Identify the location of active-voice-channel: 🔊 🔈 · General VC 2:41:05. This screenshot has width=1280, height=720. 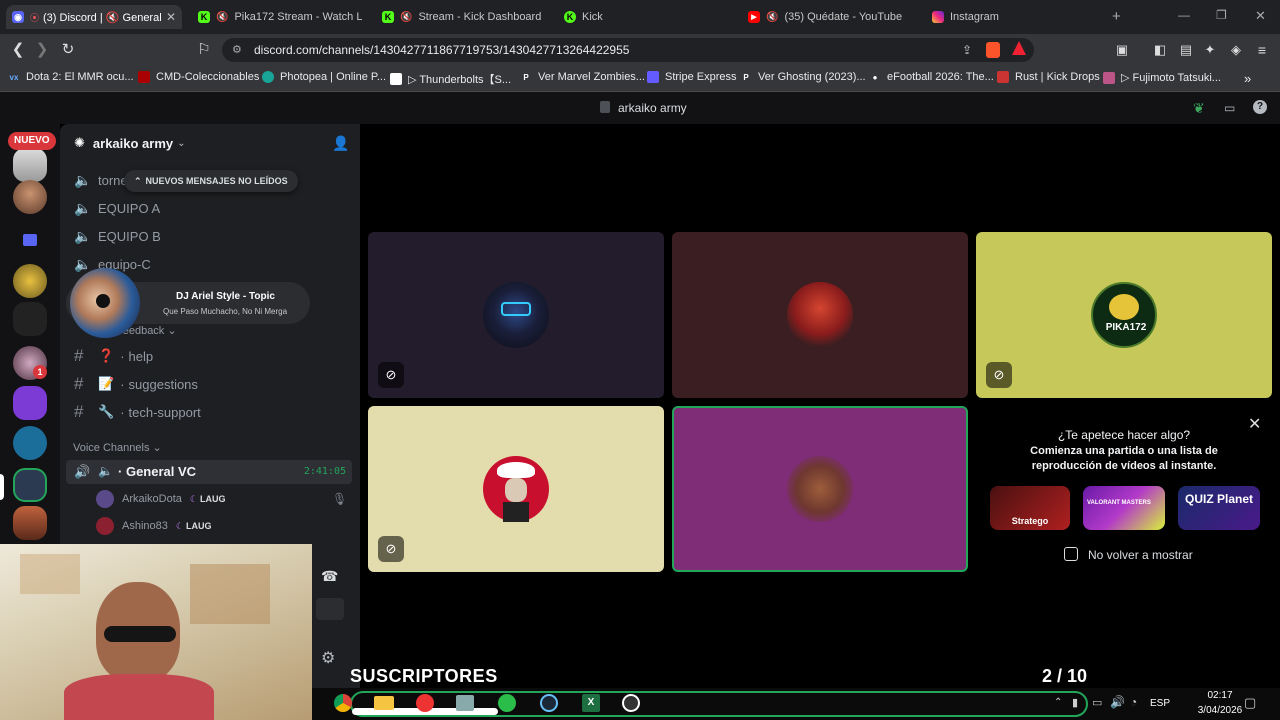
(209, 472).